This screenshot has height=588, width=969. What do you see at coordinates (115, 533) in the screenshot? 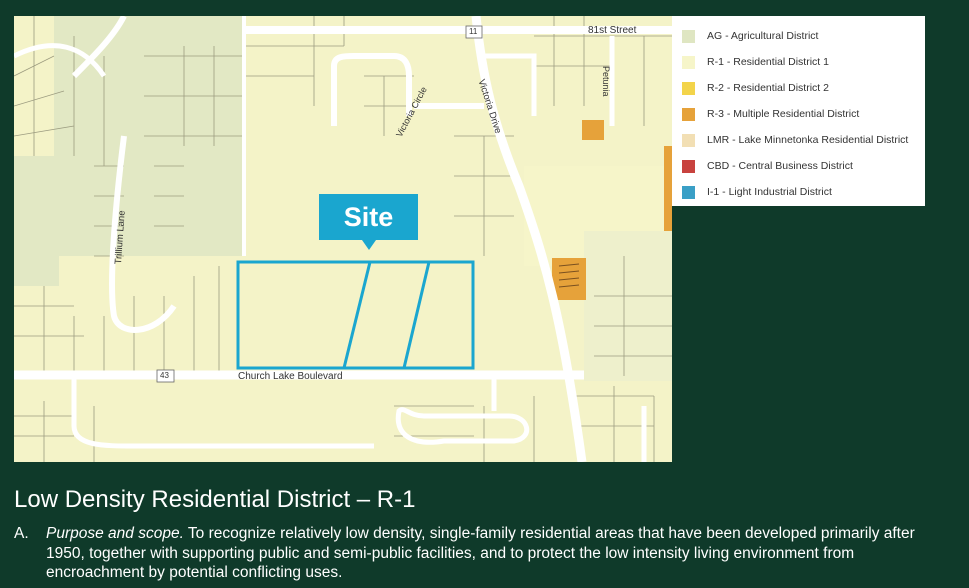
I see `purpose-title: Purpose and scope.` at bounding box center [115, 533].